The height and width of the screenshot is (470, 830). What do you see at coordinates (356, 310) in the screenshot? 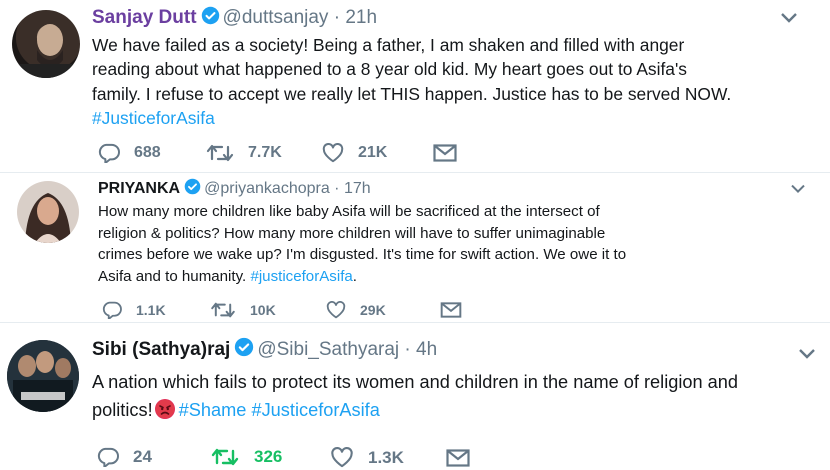
I see `like-button: 29K` at bounding box center [356, 310].